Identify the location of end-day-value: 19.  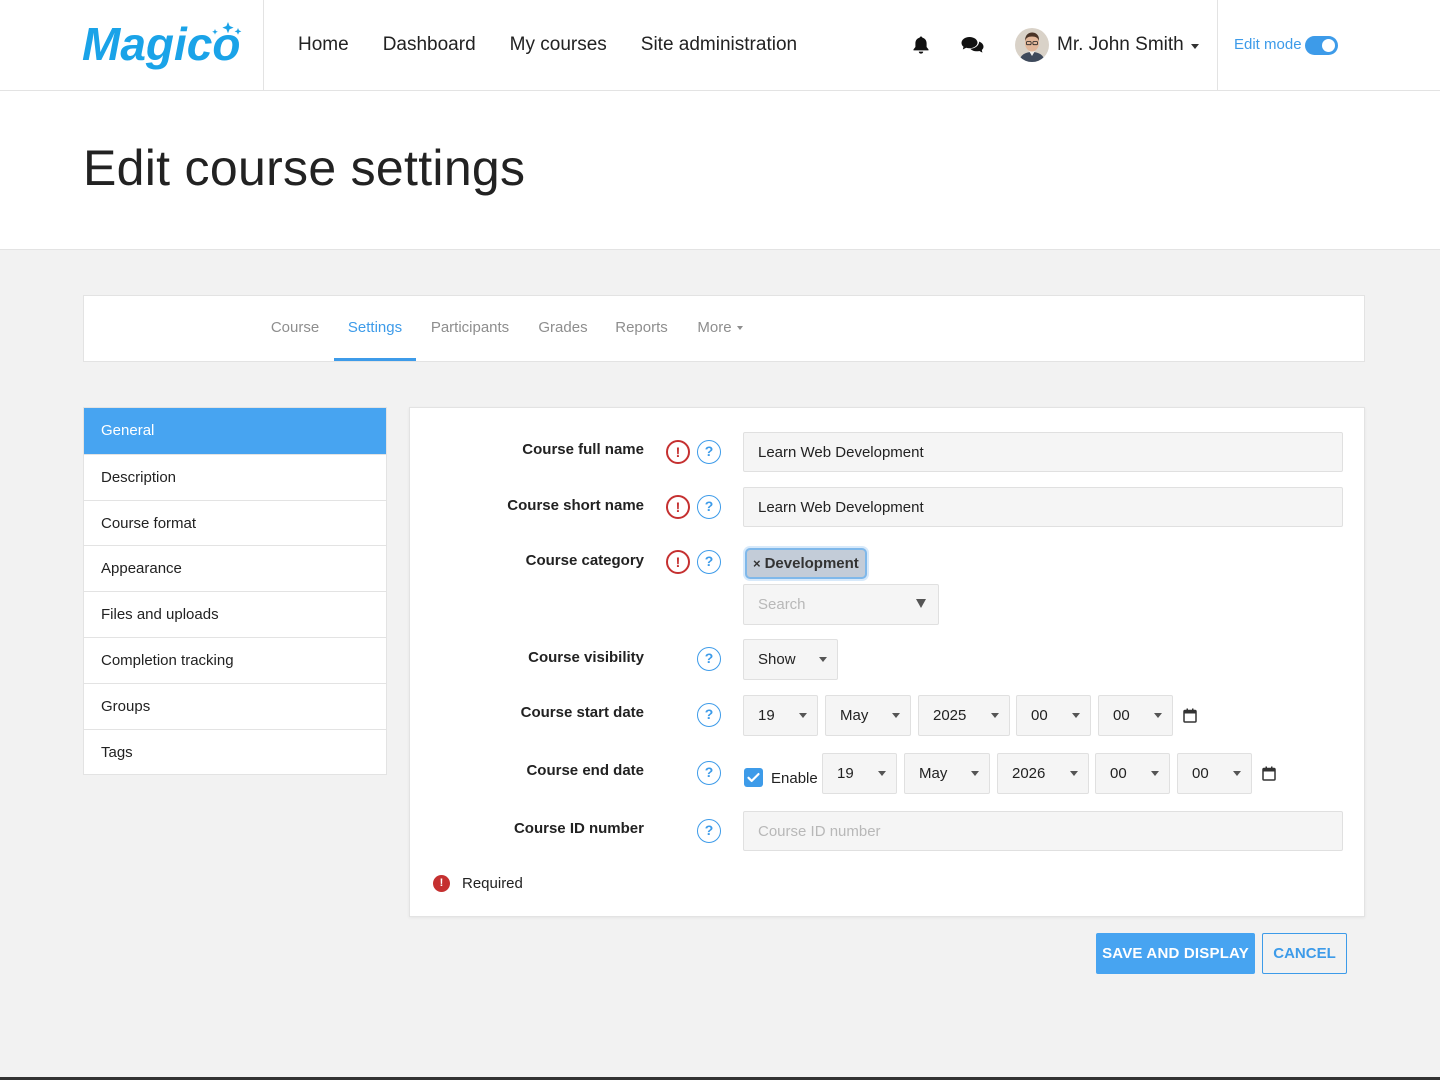
(845, 773).